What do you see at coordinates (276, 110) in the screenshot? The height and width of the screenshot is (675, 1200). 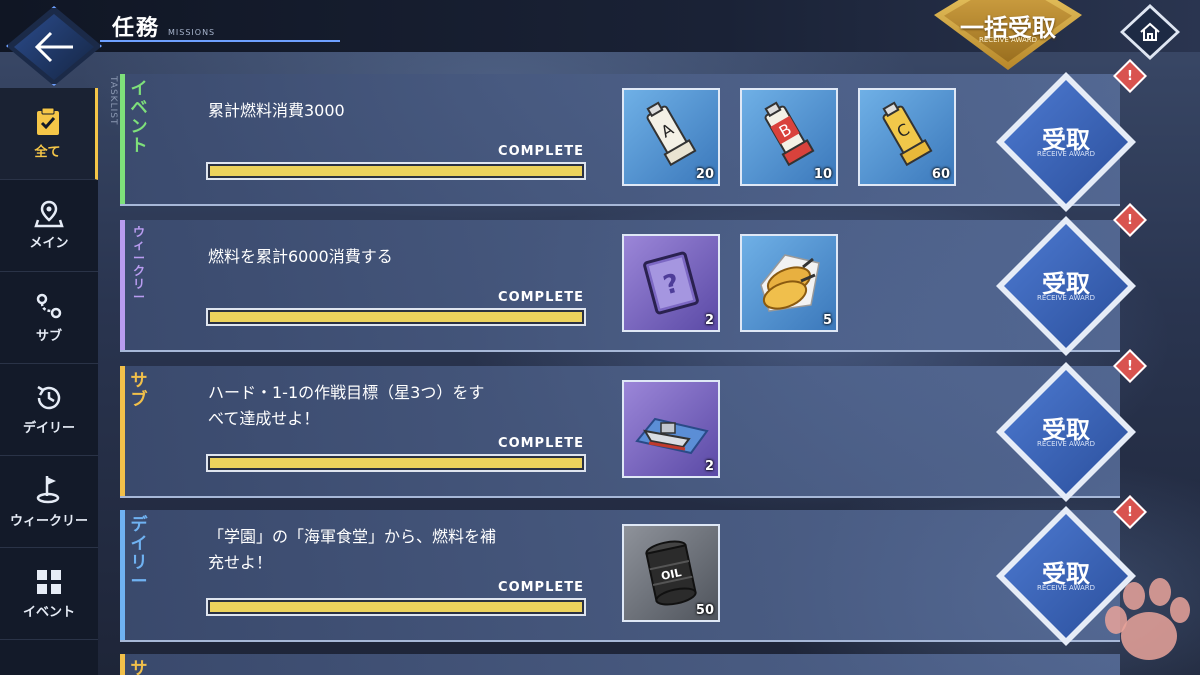 I see `mission-description-line: 累計燃料消費3000` at bounding box center [276, 110].